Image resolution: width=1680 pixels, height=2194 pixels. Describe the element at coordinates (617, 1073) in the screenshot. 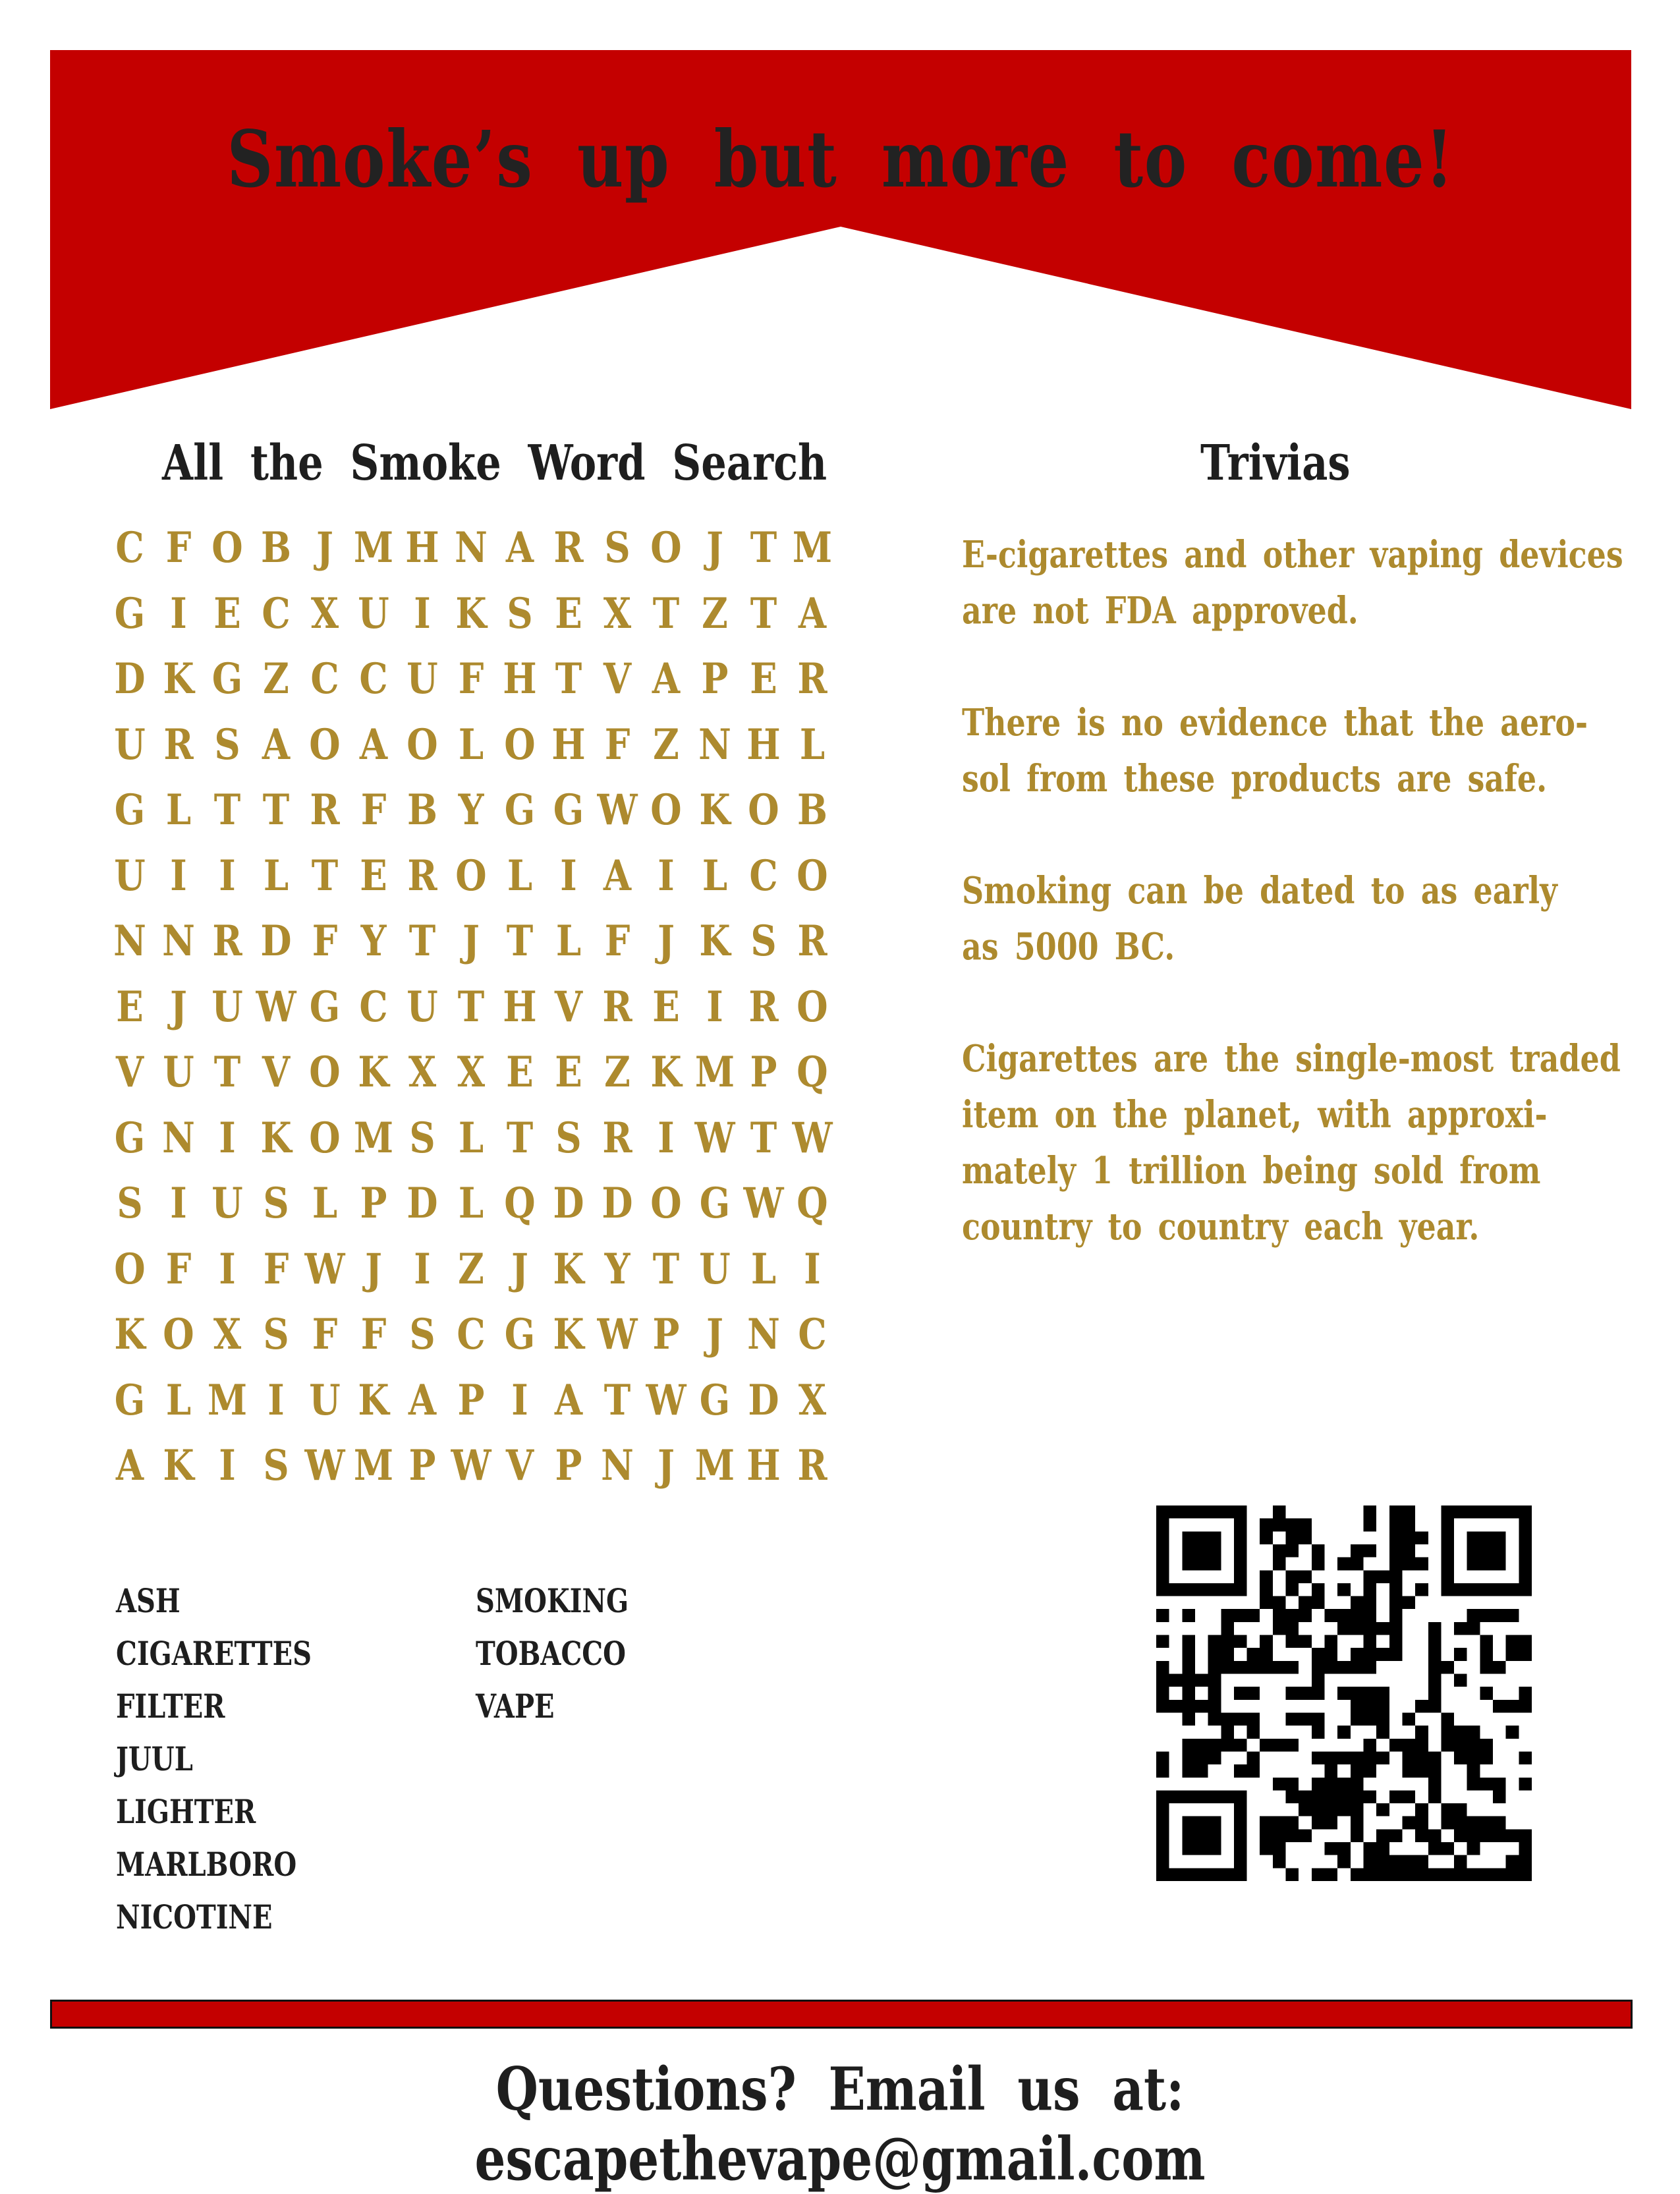

I see `grid-letter: Z` at that location.